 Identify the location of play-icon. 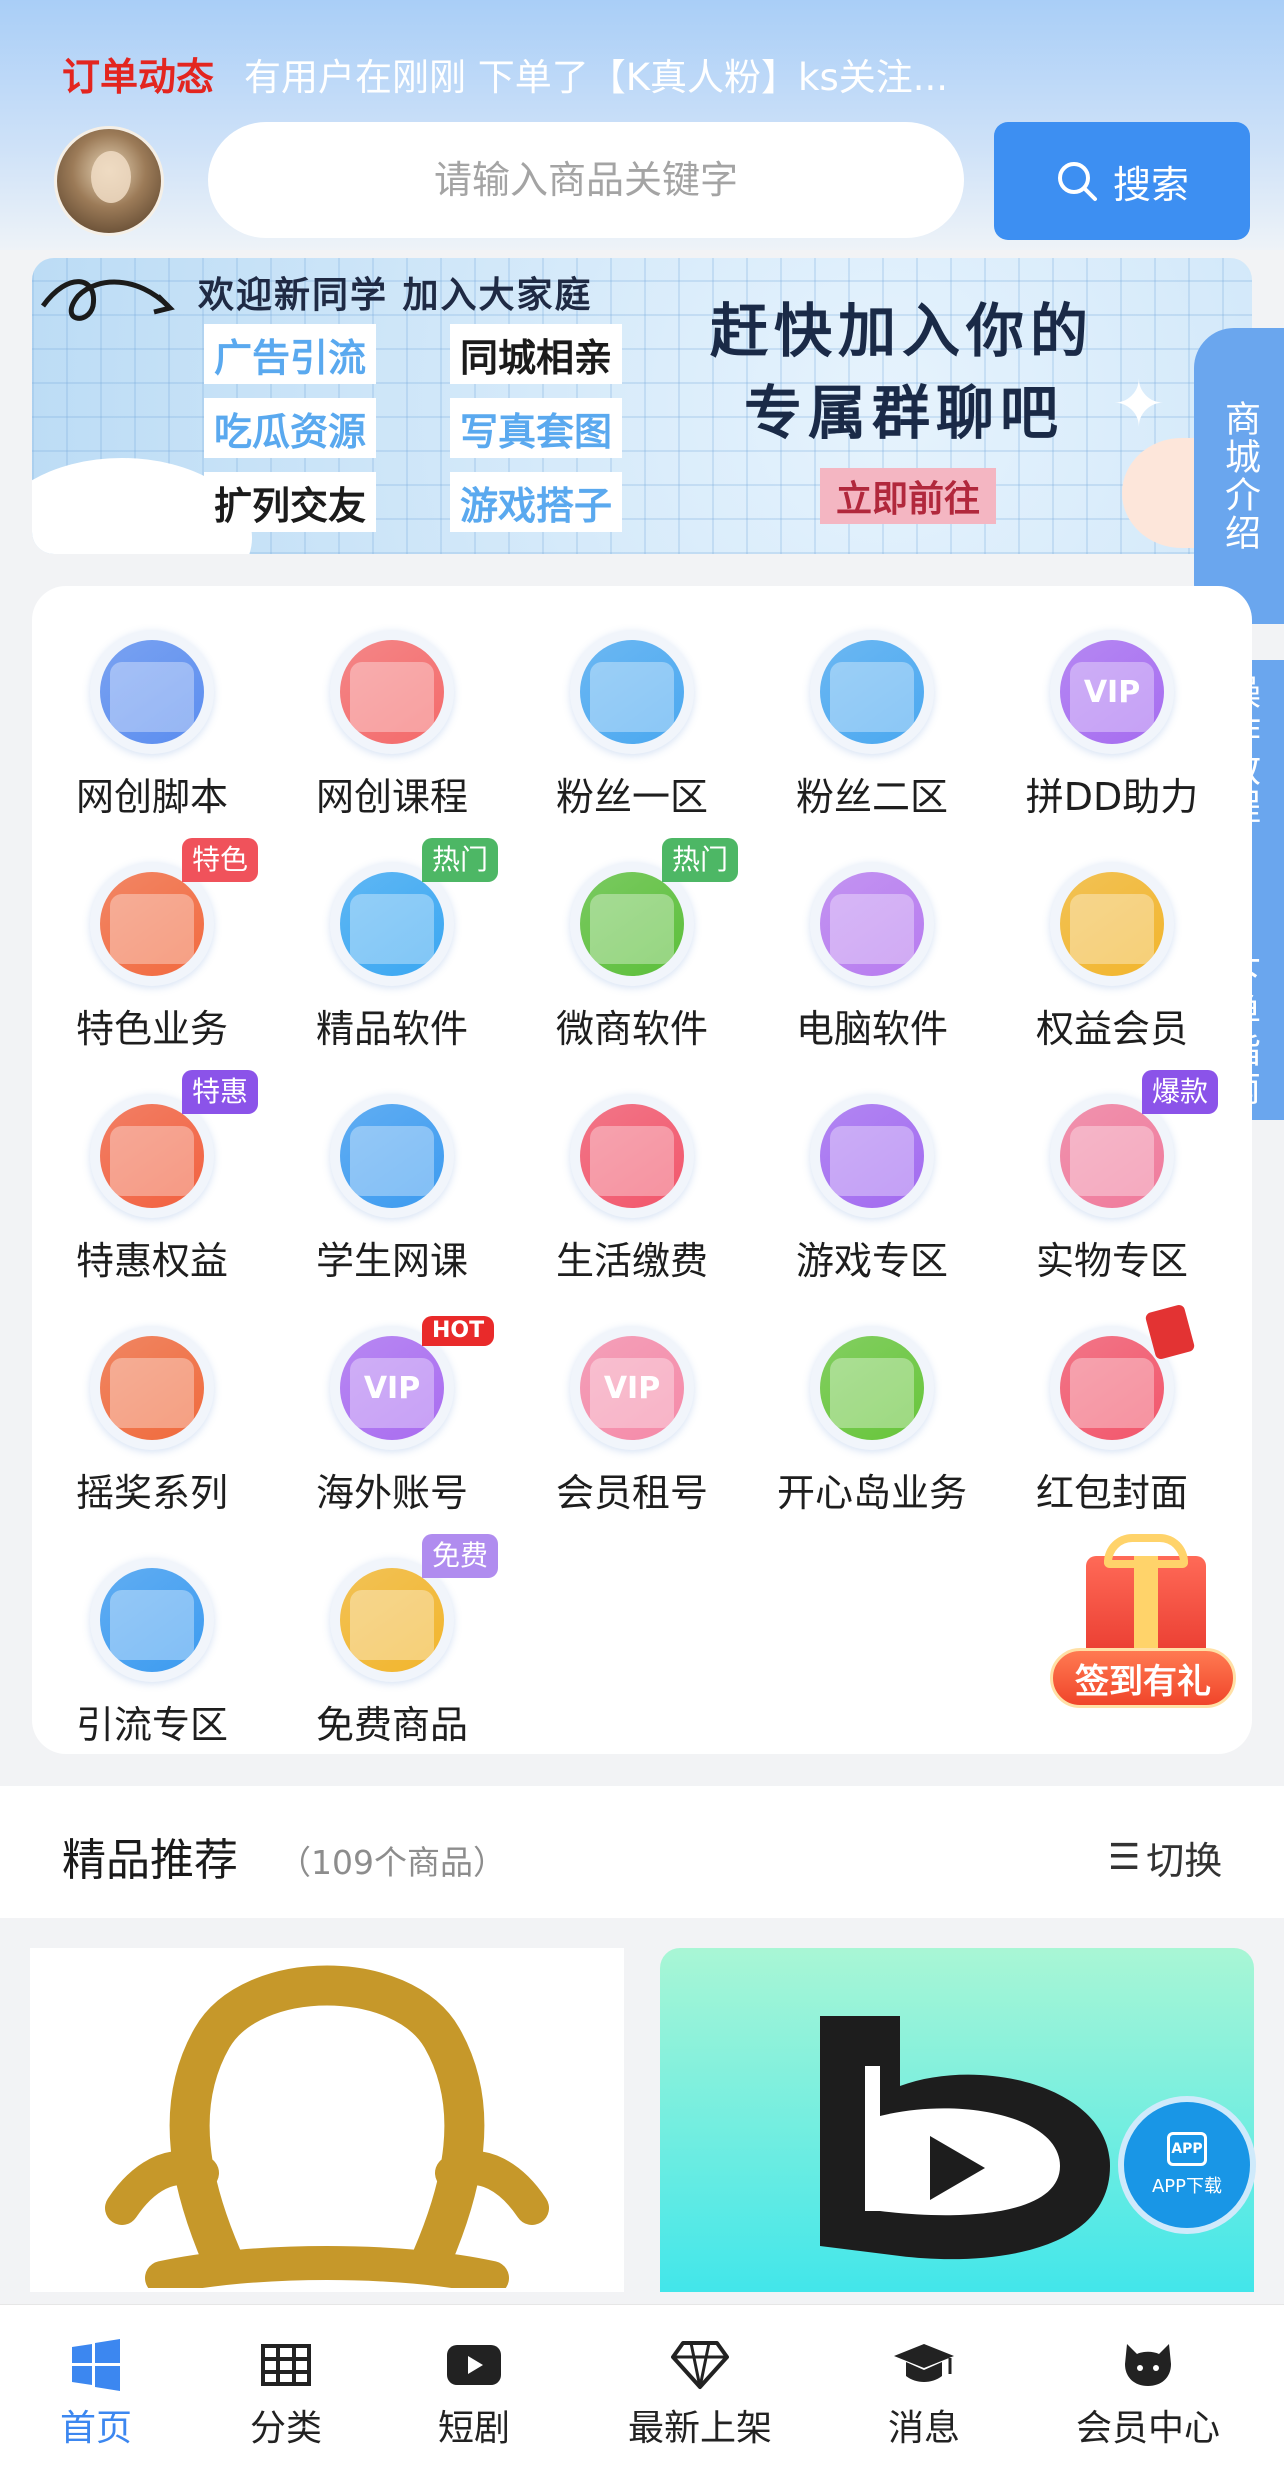
(474, 2365).